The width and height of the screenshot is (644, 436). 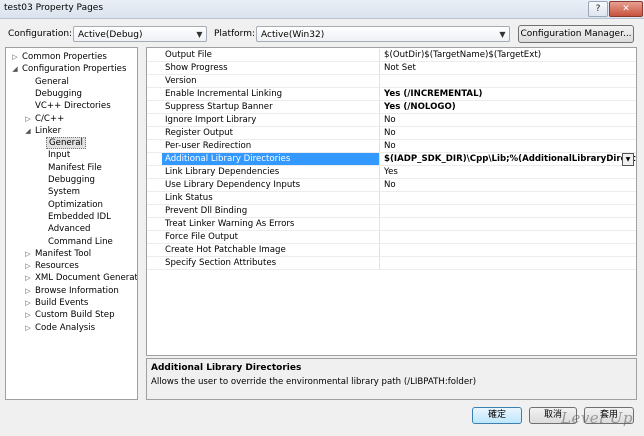 I want to click on property-row: Treat Linker Warning As Errors, so click(x=391, y=224).